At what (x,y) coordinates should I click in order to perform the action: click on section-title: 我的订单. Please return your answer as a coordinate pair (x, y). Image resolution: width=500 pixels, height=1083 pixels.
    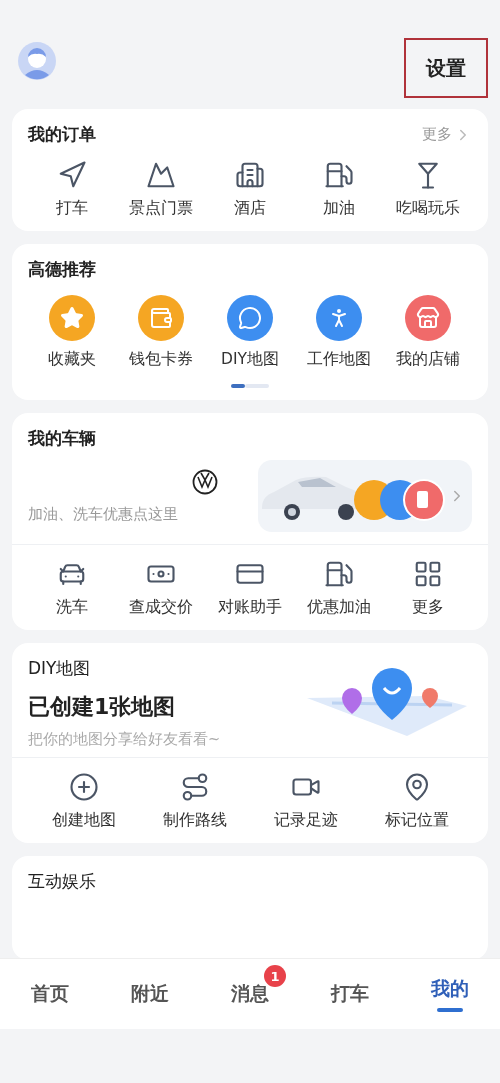
    Looking at the image, I should click on (62, 134).